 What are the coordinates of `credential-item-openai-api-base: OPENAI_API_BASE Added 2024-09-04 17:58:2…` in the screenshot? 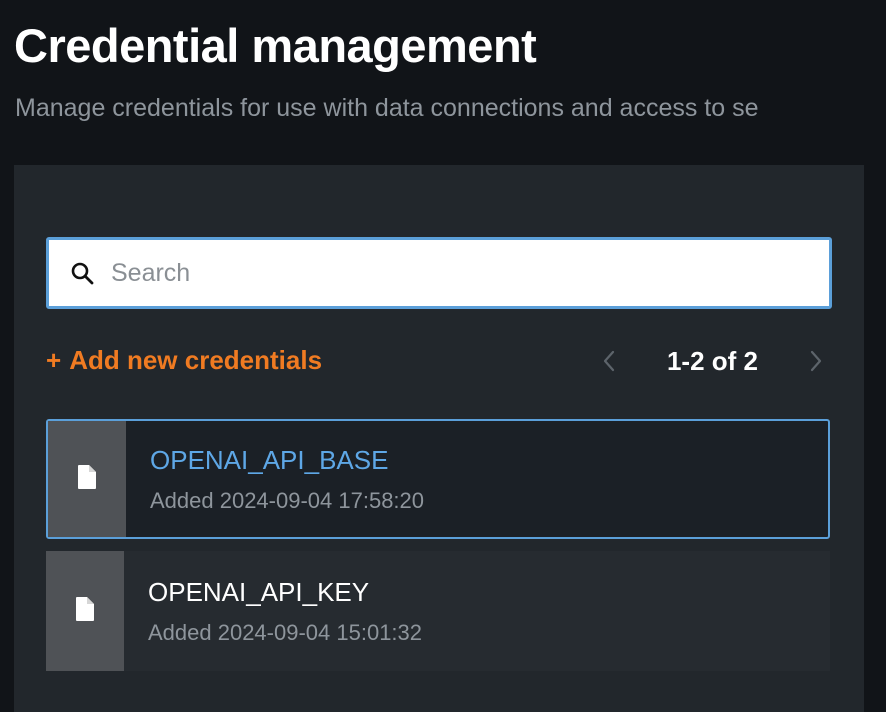 It's located at (438, 479).